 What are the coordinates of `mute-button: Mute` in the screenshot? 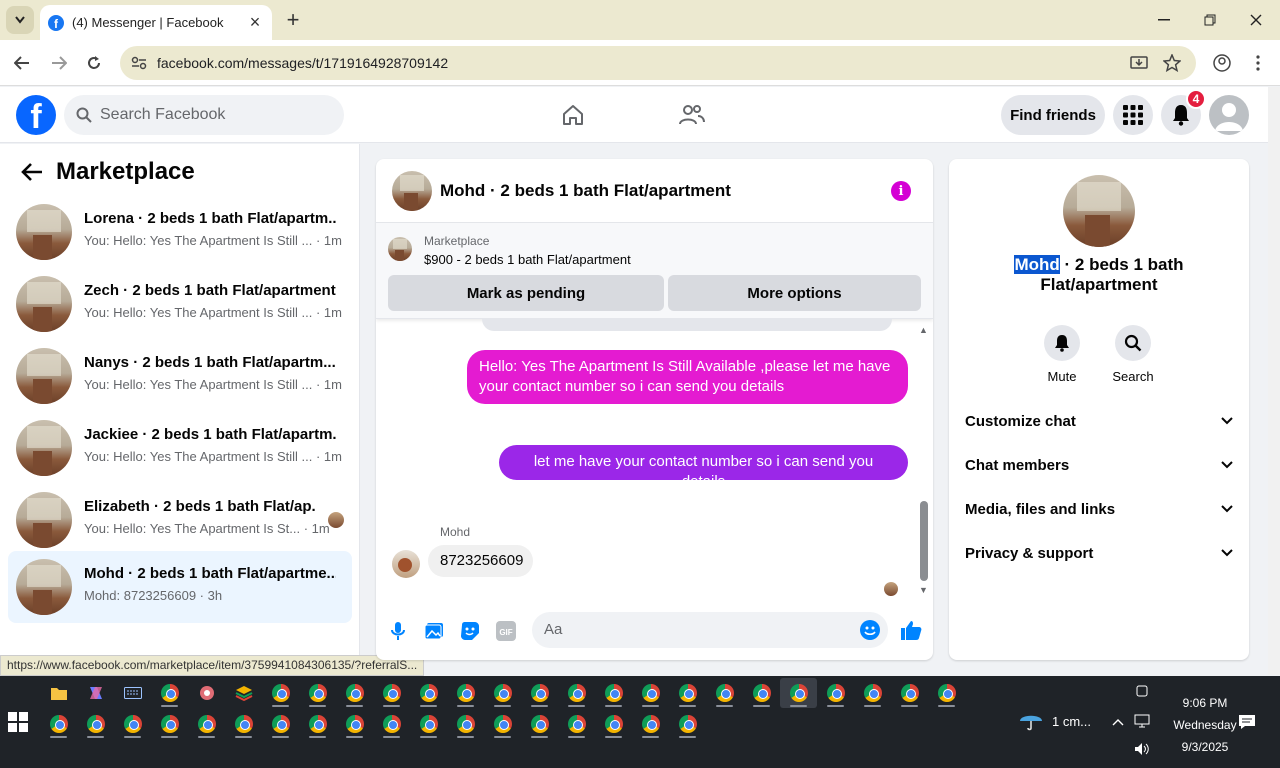 It's located at (1062, 354).